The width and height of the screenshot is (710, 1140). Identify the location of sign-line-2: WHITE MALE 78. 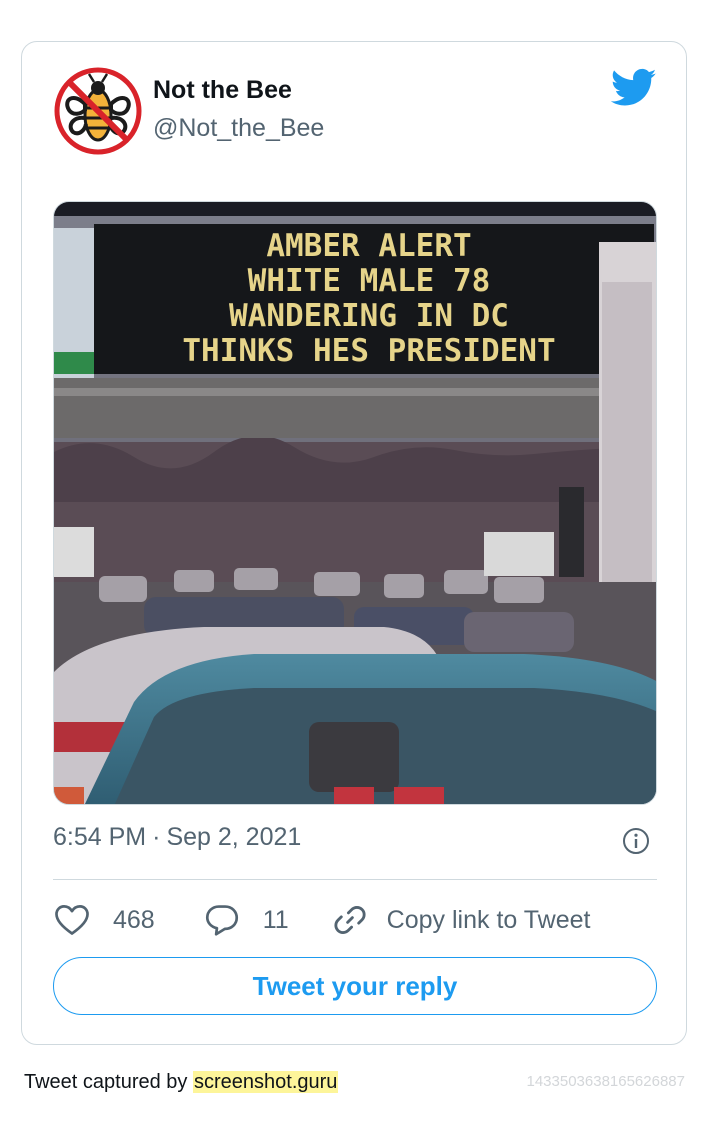
(369, 281).